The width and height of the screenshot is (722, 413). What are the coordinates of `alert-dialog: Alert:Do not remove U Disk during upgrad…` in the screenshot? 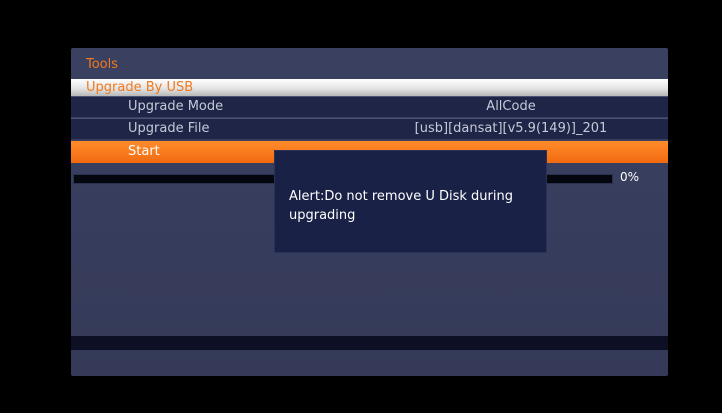 It's located at (410, 201).